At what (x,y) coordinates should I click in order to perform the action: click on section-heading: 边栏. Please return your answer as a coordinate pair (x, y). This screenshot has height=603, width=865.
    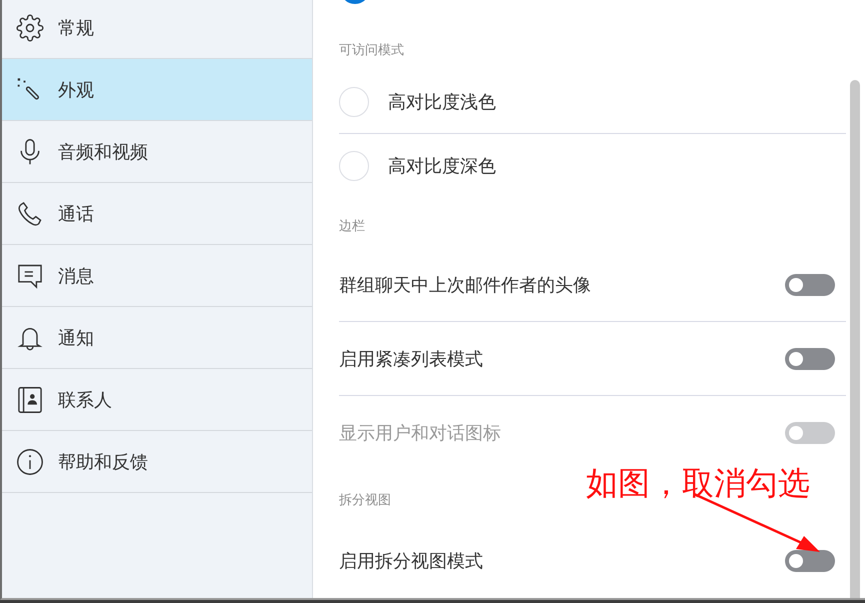
    Looking at the image, I should click on (352, 226).